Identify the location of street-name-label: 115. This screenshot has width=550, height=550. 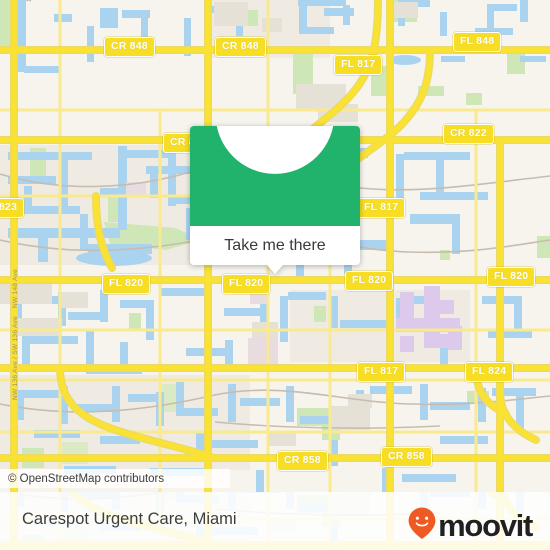
(29, 1).